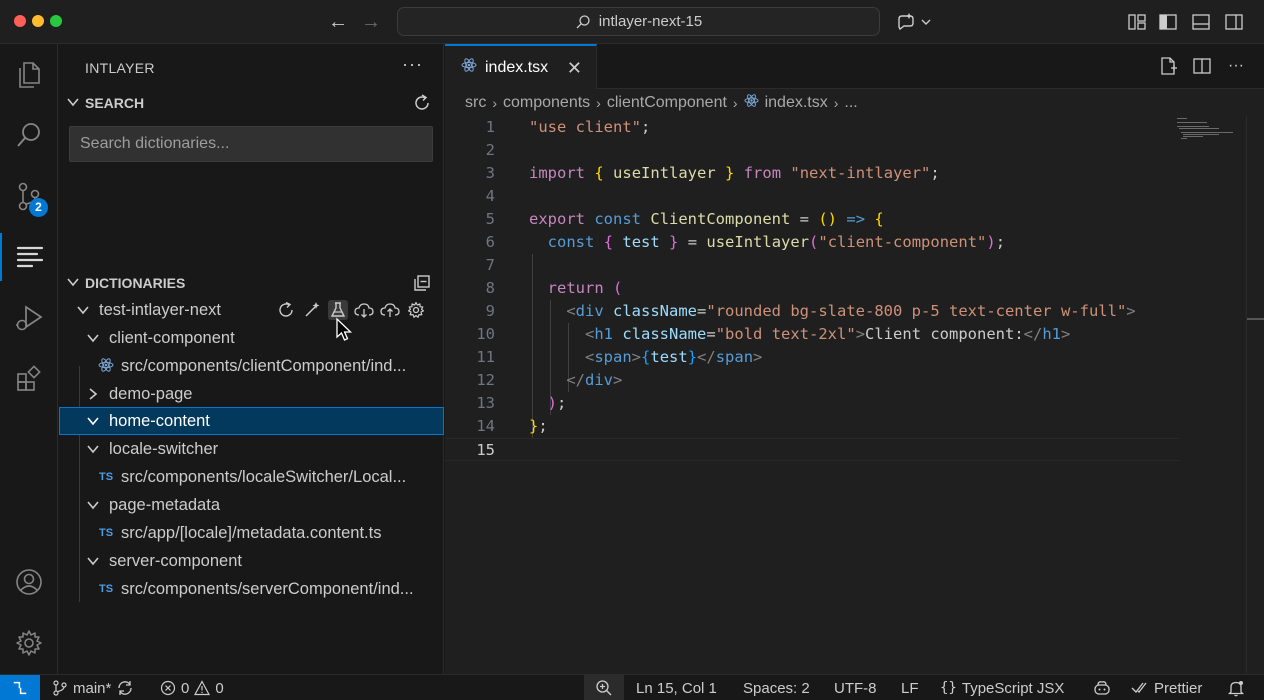  I want to click on tree-item-demo-page: demo-page, so click(251, 394).